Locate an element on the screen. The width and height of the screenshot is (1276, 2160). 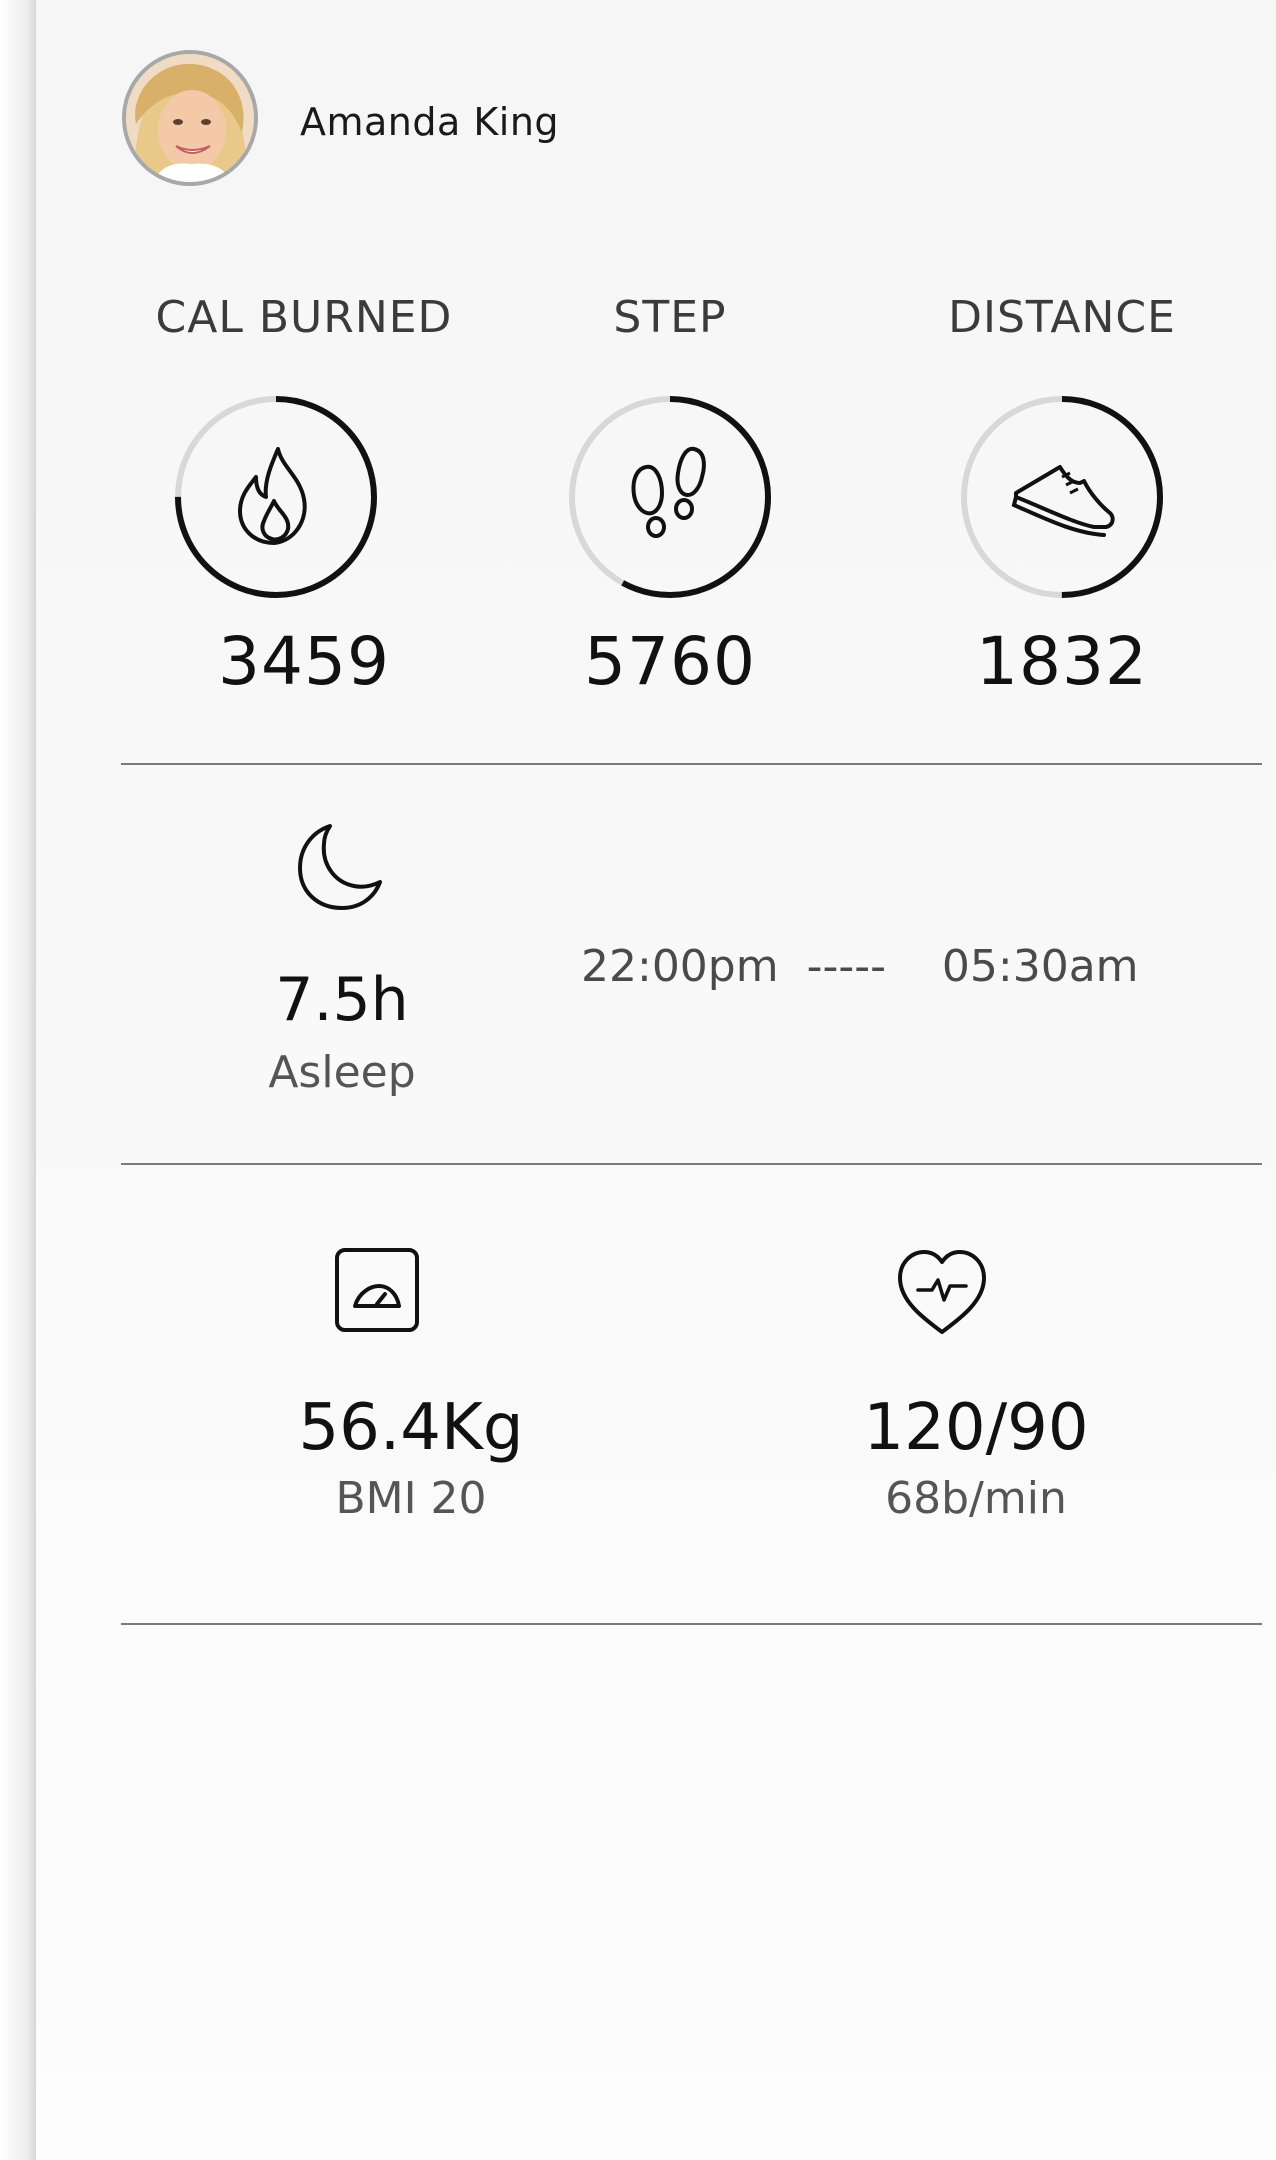
avatar-photo is located at coordinates (190, 118).